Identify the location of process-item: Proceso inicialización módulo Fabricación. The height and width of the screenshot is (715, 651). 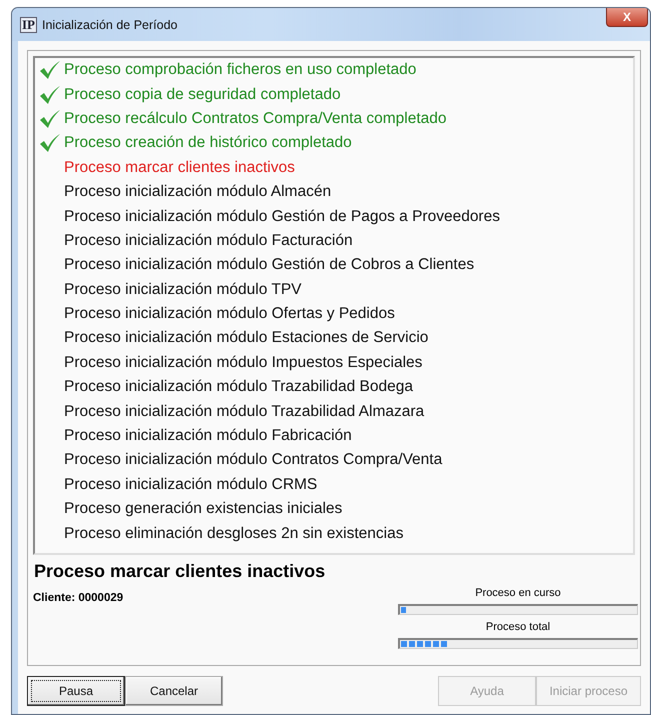
(208, 436).